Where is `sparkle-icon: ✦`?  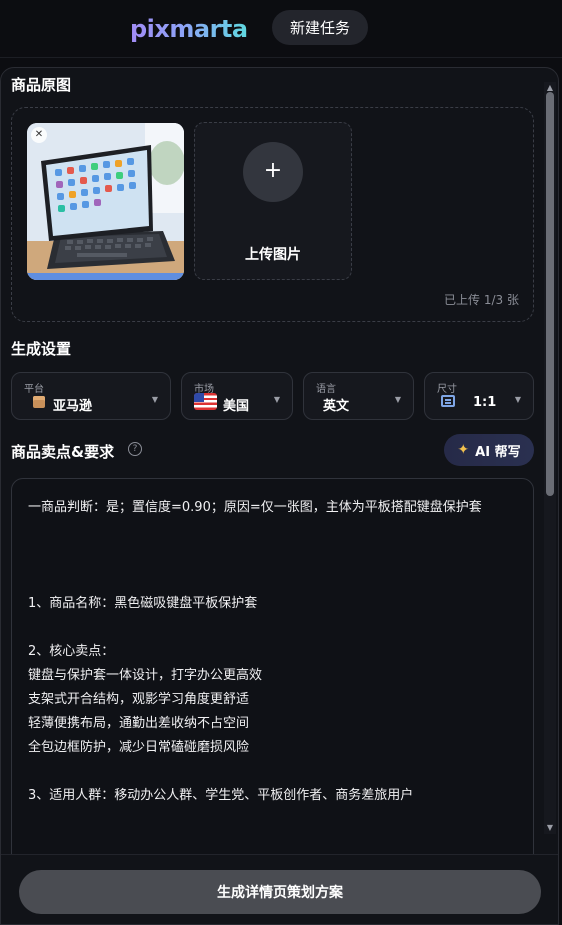 sparkle-icon: ✦ is located at coordinates (463, 450).